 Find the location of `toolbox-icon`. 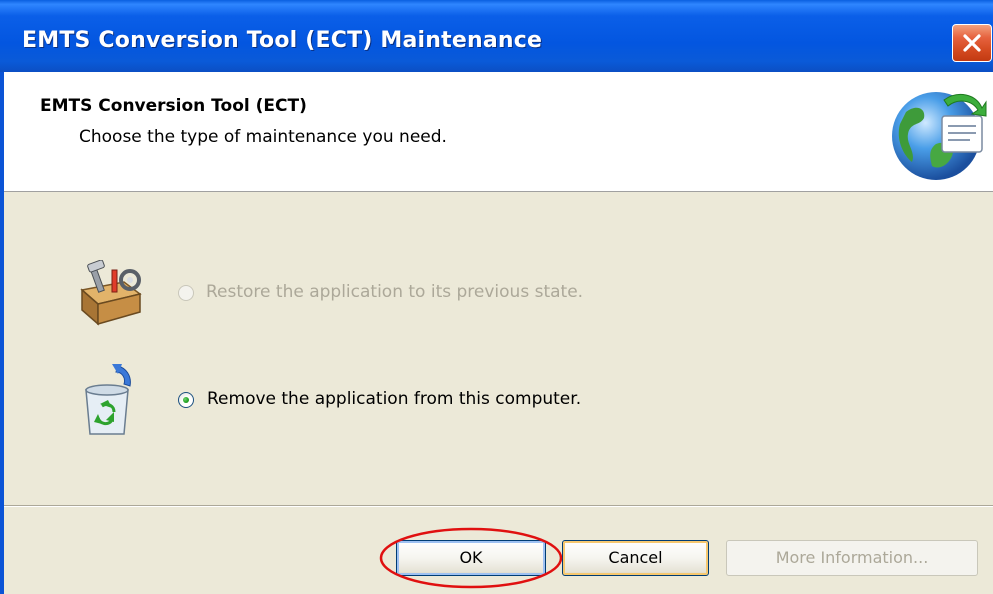

toolbox-icon is located at coordinates (111, 293).